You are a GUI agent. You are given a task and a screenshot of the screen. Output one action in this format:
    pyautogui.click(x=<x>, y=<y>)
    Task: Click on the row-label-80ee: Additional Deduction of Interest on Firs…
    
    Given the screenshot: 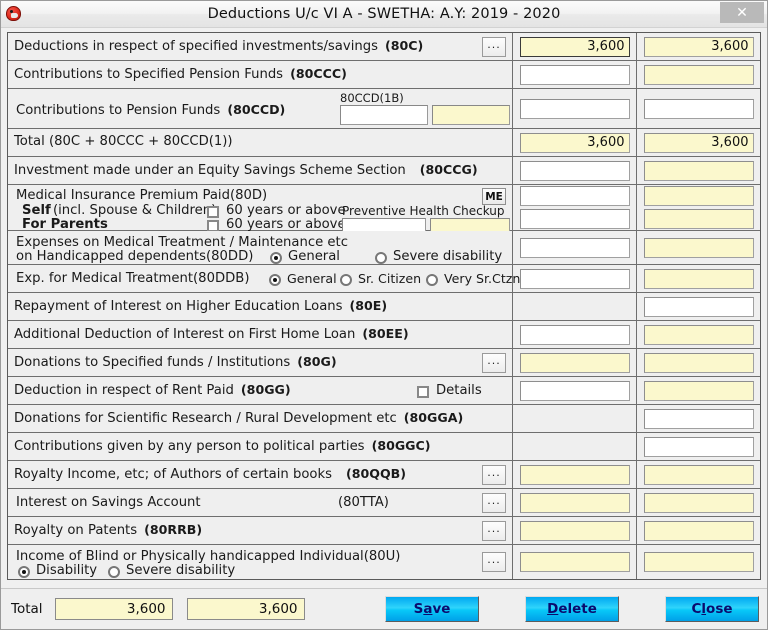 What is the action you would take?
    pyautogui.click(x=185, y=334)
    